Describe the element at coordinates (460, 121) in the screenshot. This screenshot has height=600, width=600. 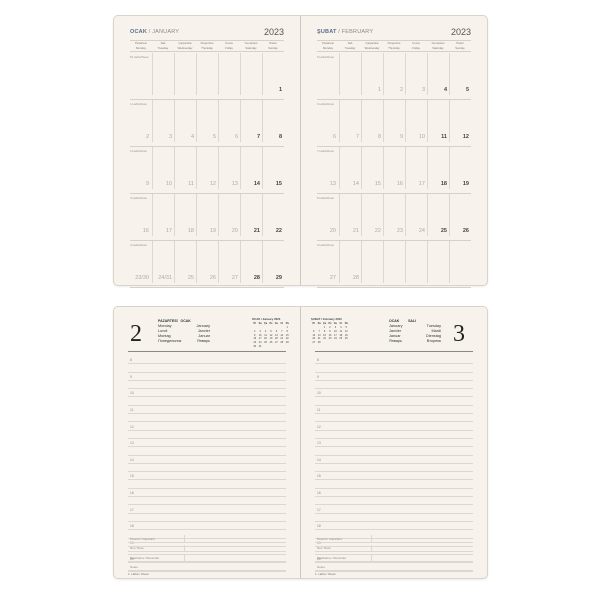
I see `day-cell: 12` at that location.